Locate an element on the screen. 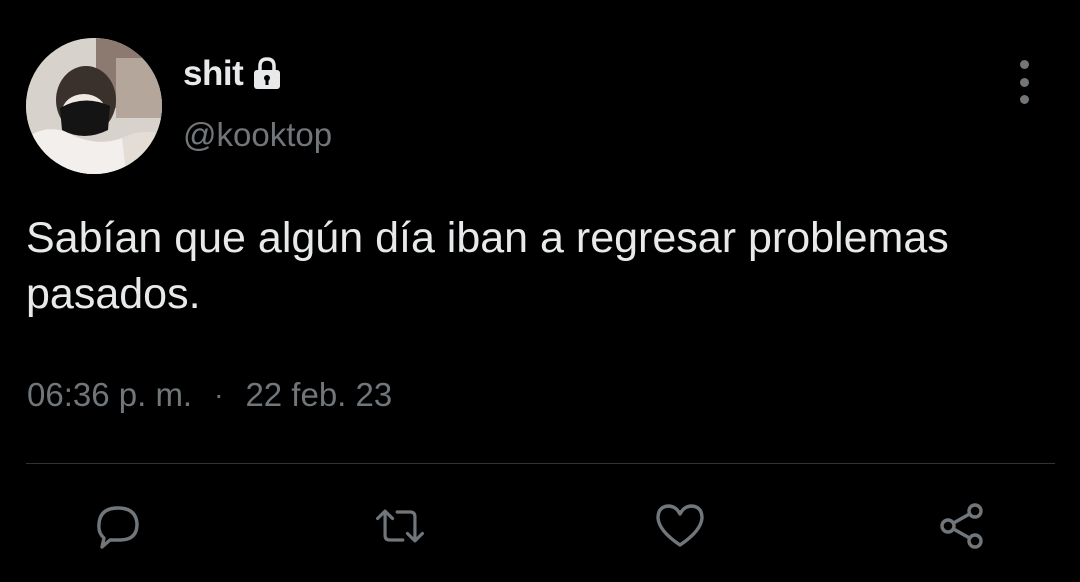 This screenshot has width=1080, height=582. reply-button is located at coordinates (118, 526).